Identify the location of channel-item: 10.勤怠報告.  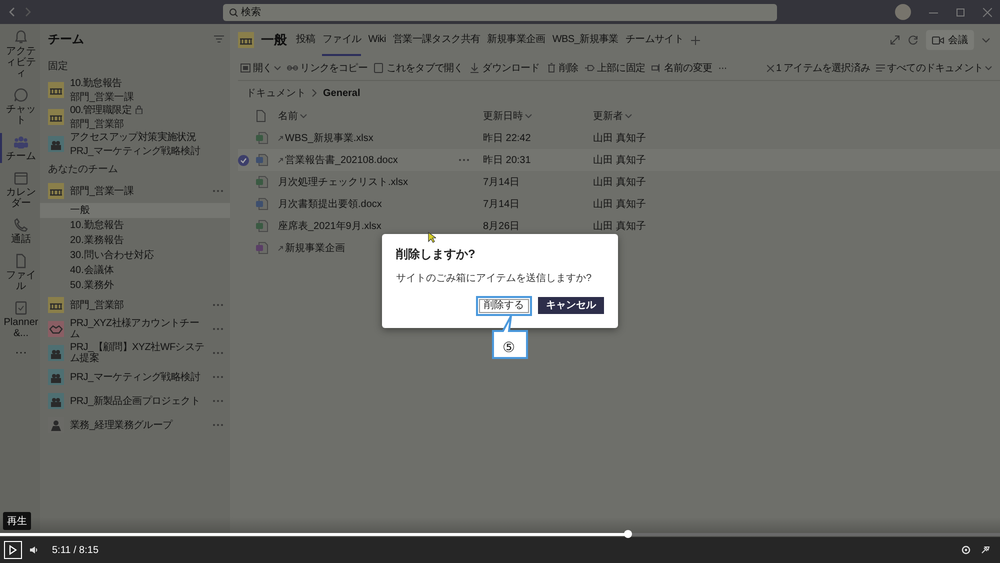
(135, 225).